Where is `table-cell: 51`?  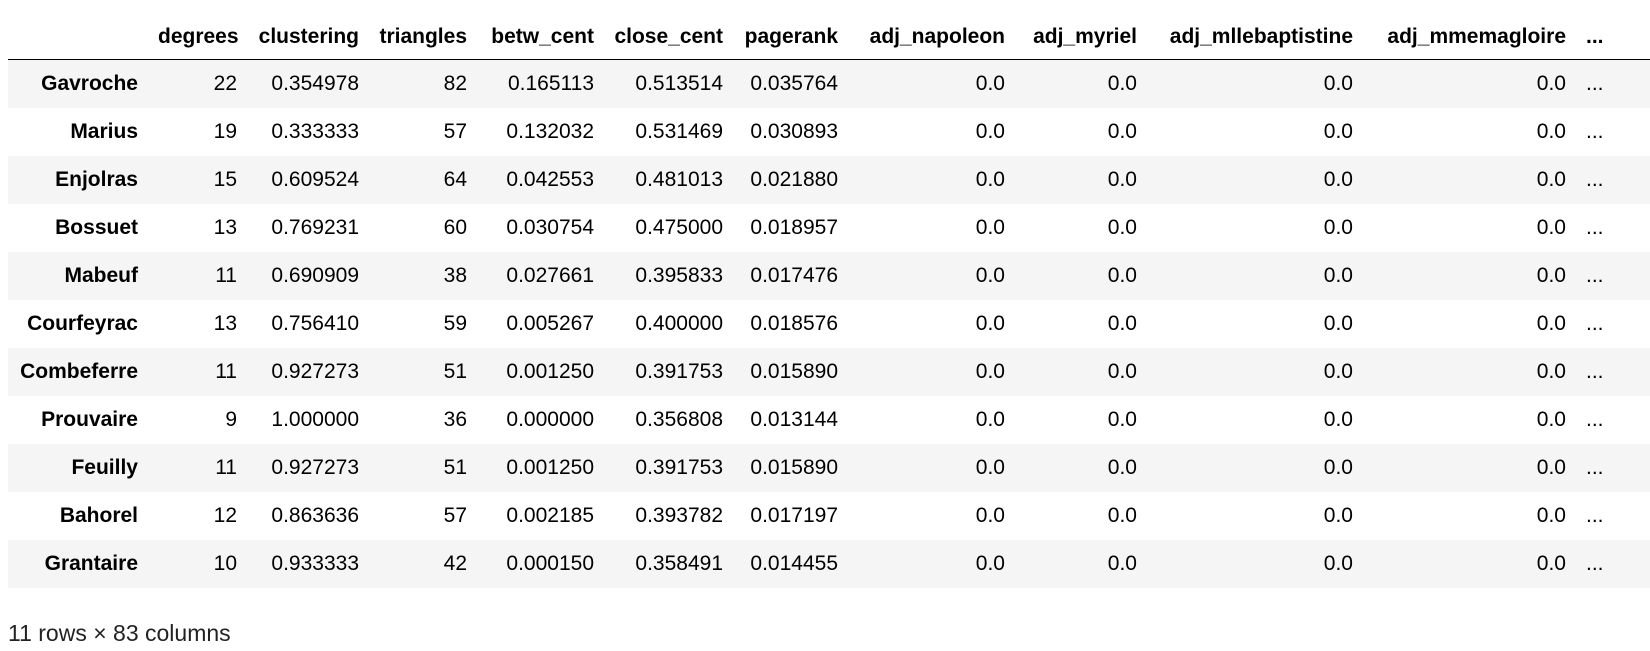 table-cell: 51 is located at coordinates (455, 371).